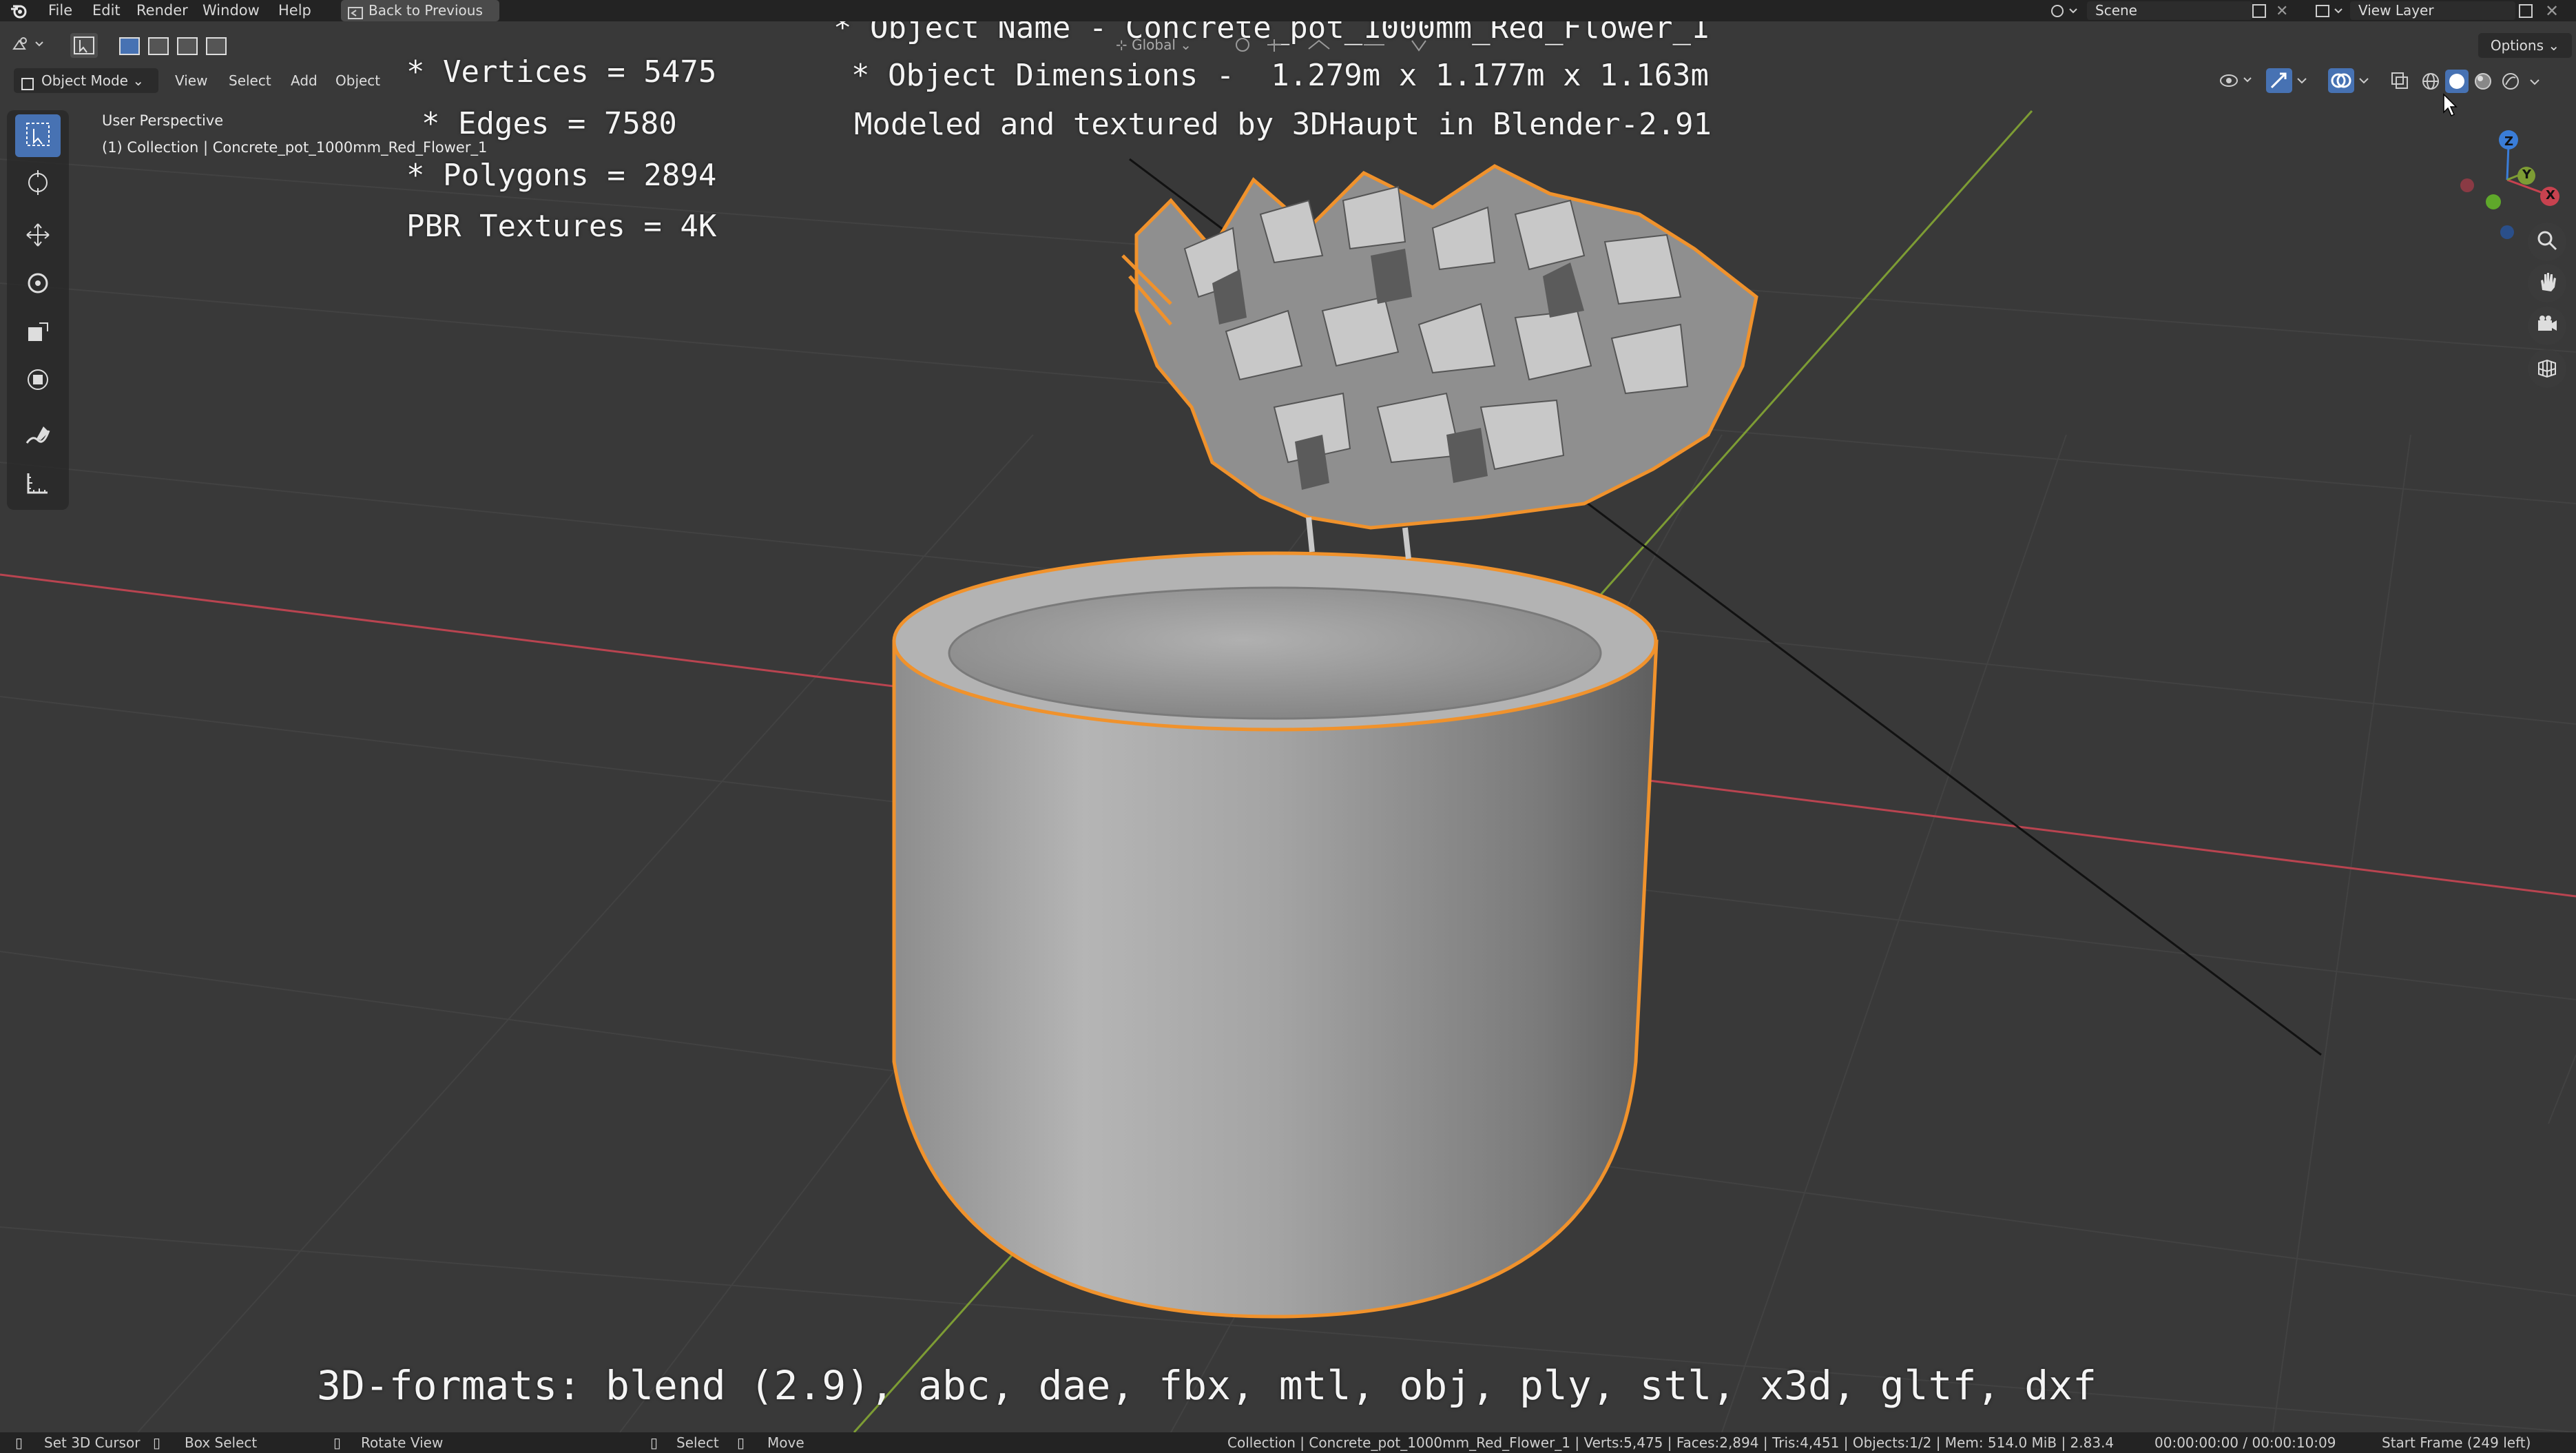  Describe the element at coordinates (2260, 12) in the screenshot. I see `new-scene-icon` at that location.